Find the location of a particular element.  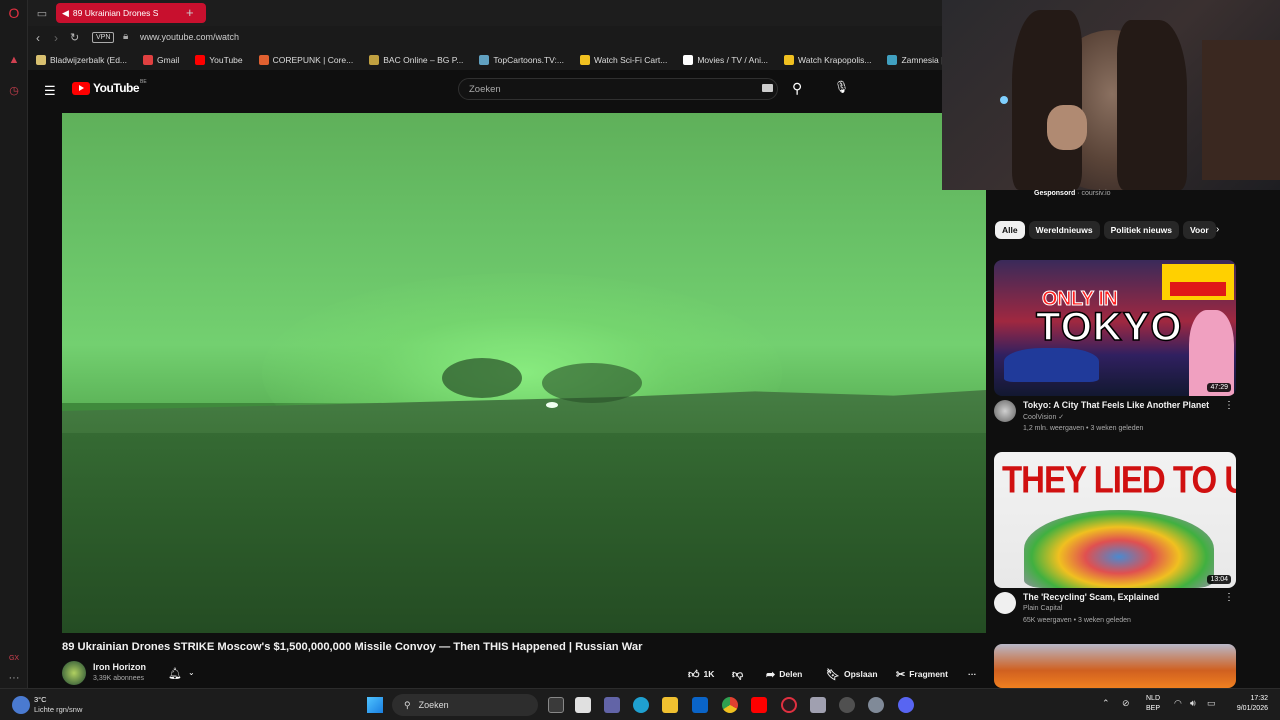

share-button: ➦ Delen is located at coordinates (784, 674).